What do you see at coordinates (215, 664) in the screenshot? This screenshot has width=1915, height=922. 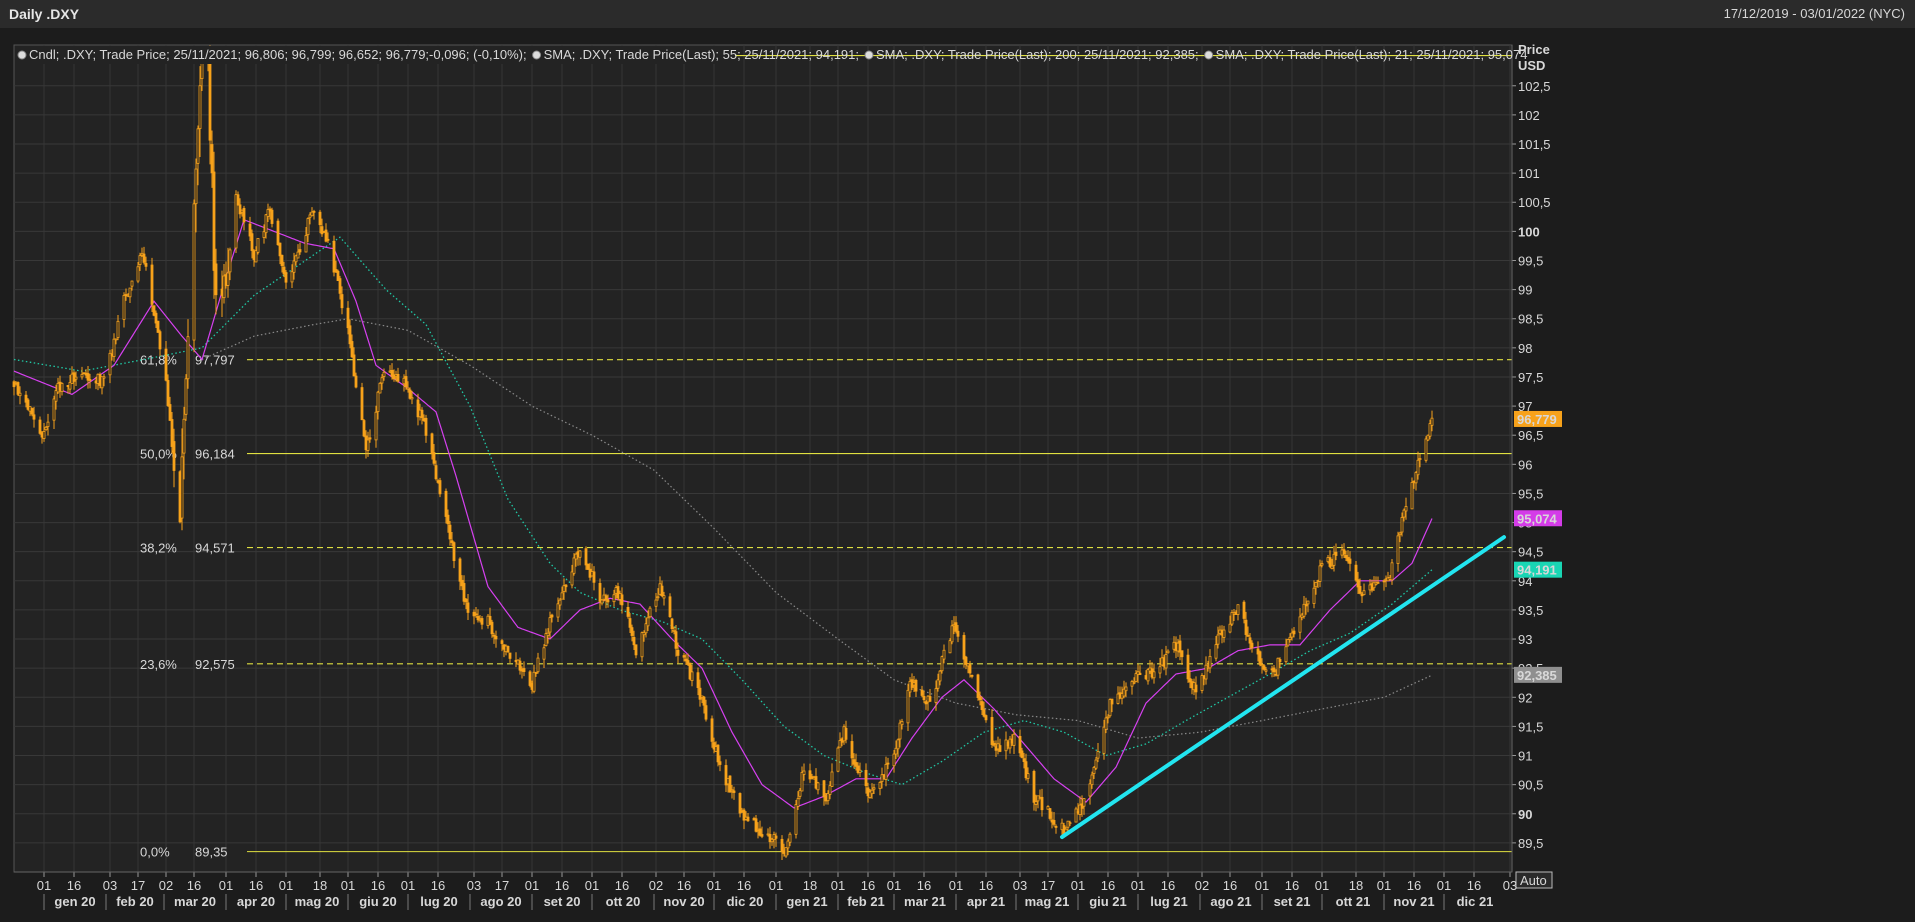 I see `fib-value-label: 92,575` at bounding box center [215, 664].